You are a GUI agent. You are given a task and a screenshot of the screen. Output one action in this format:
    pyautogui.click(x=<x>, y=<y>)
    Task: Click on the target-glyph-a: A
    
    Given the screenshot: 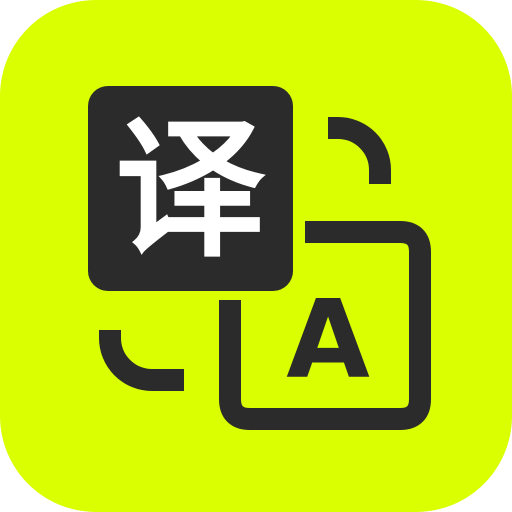 What is the action you would take?
    pyautogui.click(x=328, y=340)
    